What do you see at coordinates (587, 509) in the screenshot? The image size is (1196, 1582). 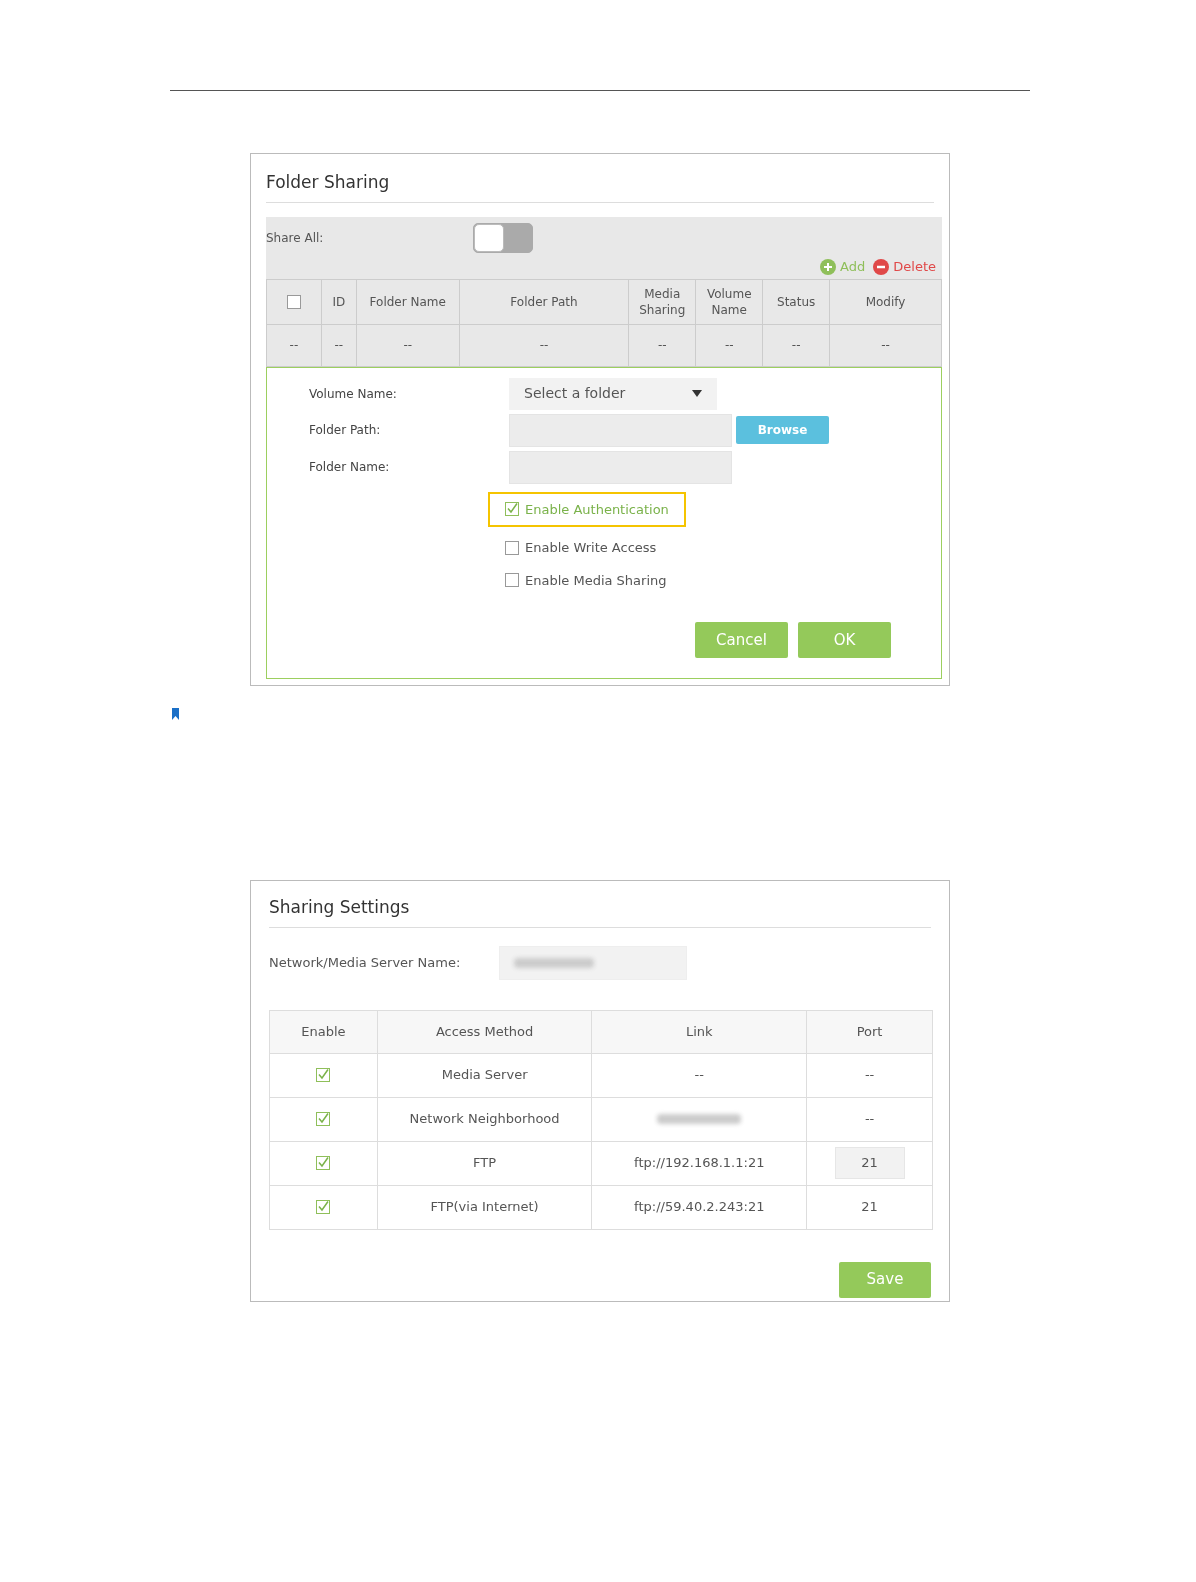 I see `checkbox-option: Enable Authentication` at bounding box center [587, 509].